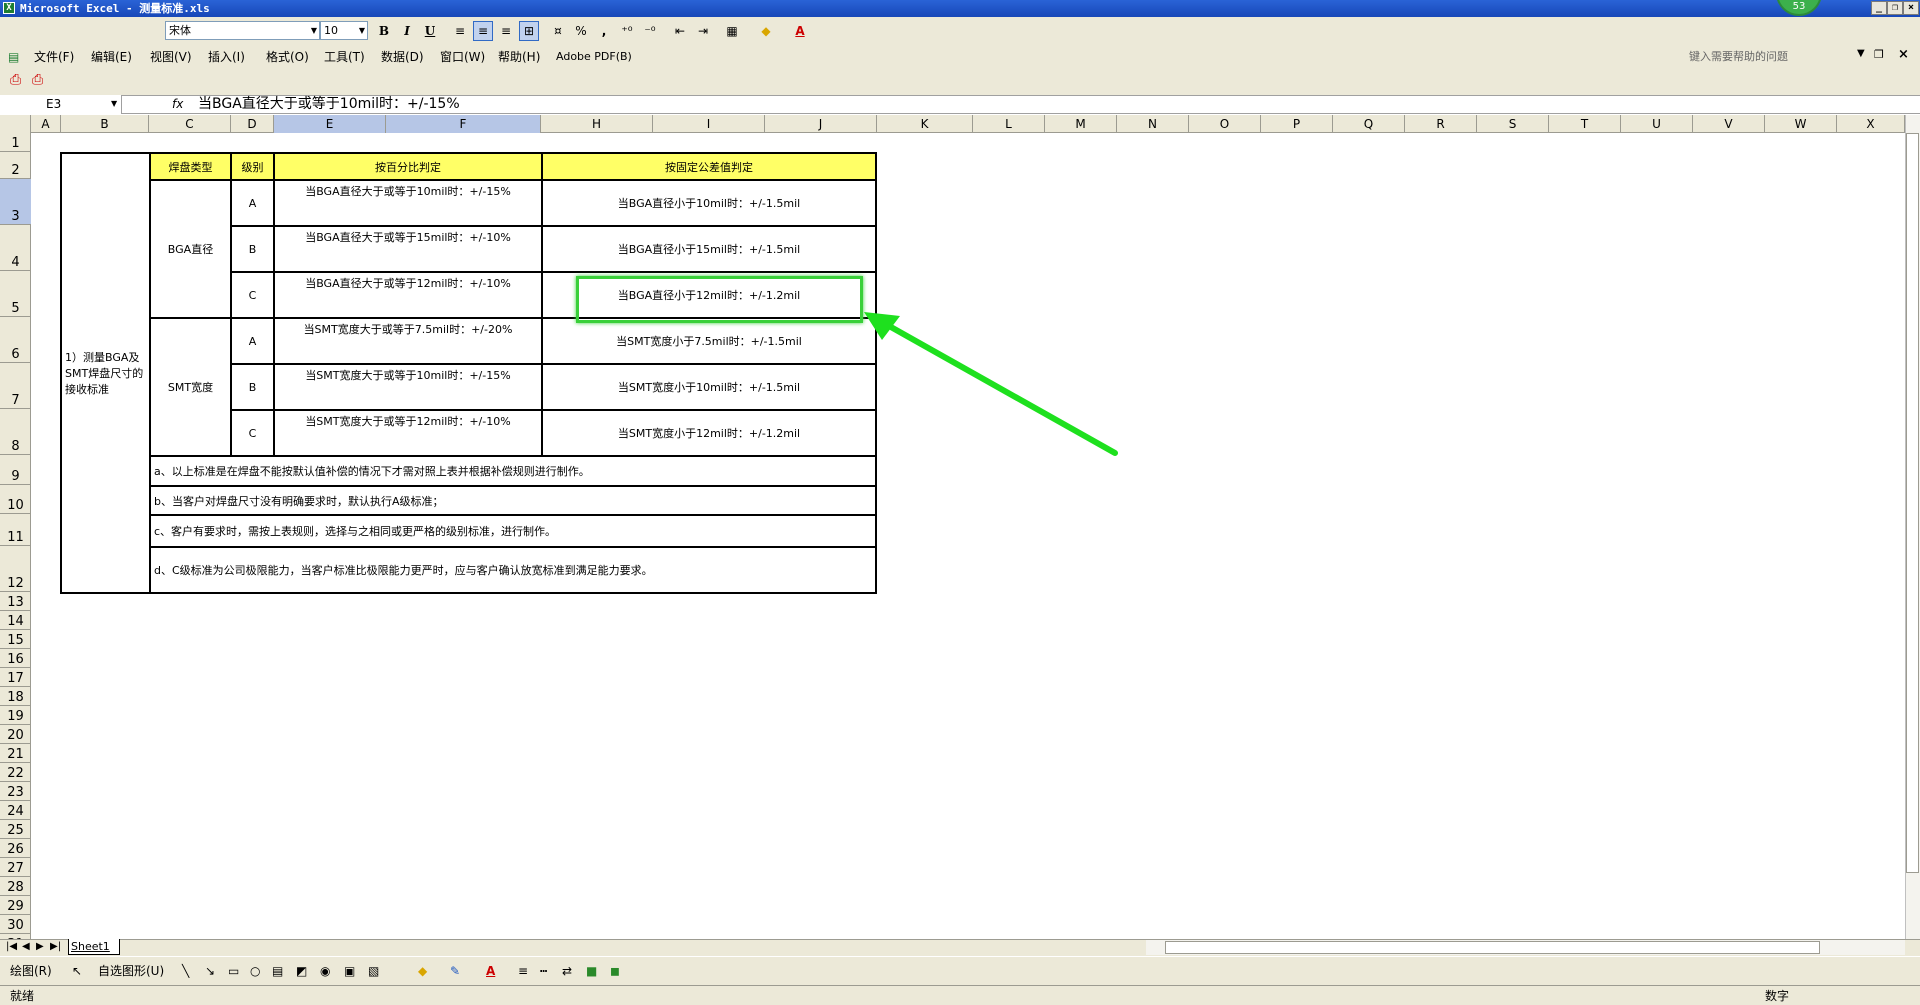  I want to click on percent-cell: 当SMT宽度大于或等于12mil时：+/-10%, so click(408, 433).